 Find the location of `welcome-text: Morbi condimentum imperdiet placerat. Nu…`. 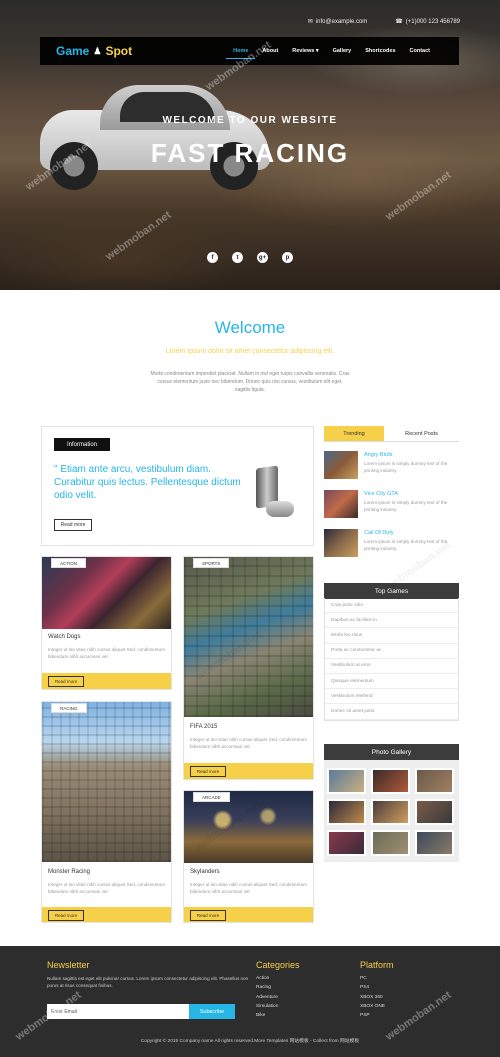

welcome-text: Morbi condimentum imperdiet placerat. Nu… is located at coordinates (250, 382).